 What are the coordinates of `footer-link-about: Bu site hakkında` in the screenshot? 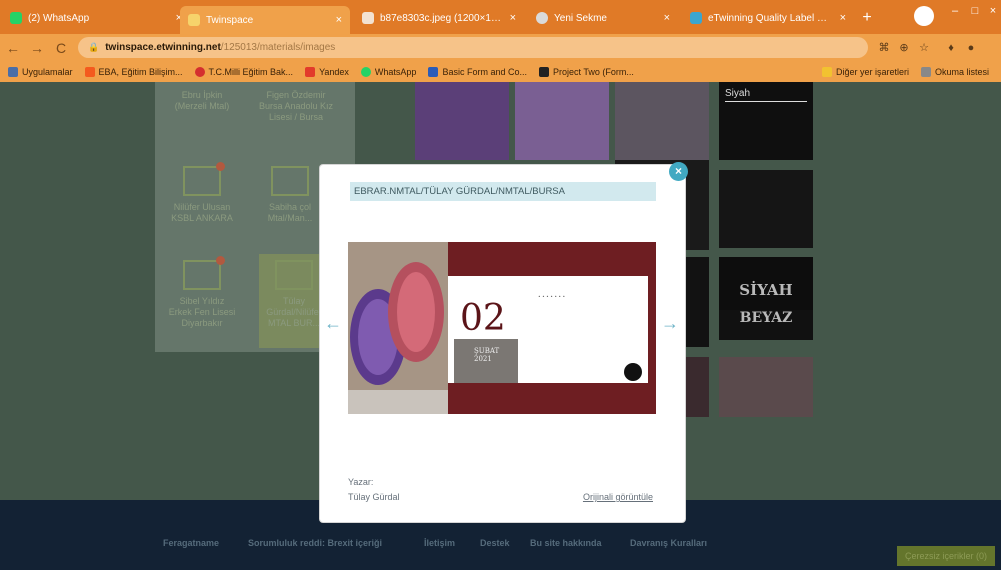 It's located at (566, 543).